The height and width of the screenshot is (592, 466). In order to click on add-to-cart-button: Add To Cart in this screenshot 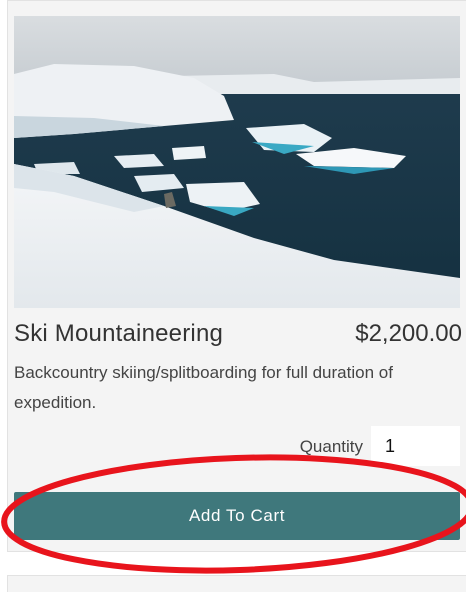, I will do `click(237, 516)`.